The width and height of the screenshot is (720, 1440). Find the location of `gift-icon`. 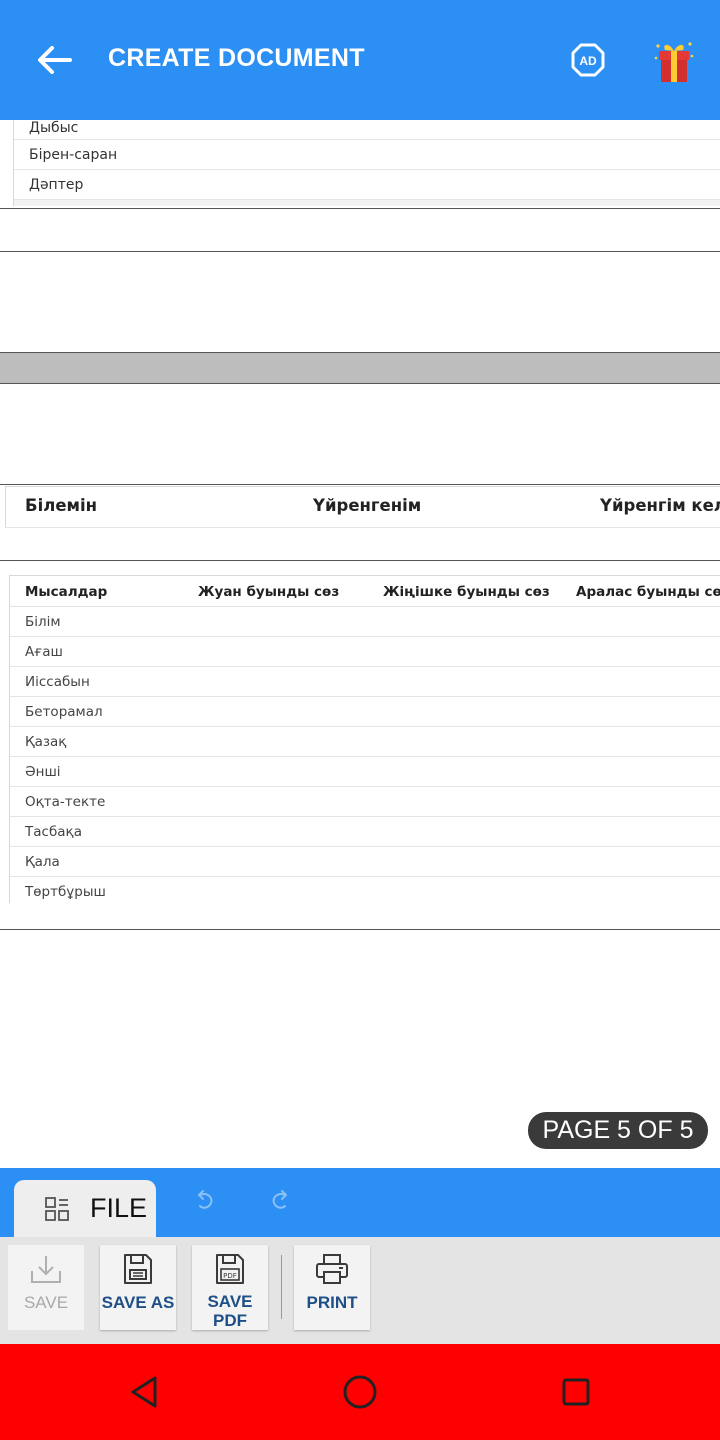

gift-icon is located at coordinates (674, 62).